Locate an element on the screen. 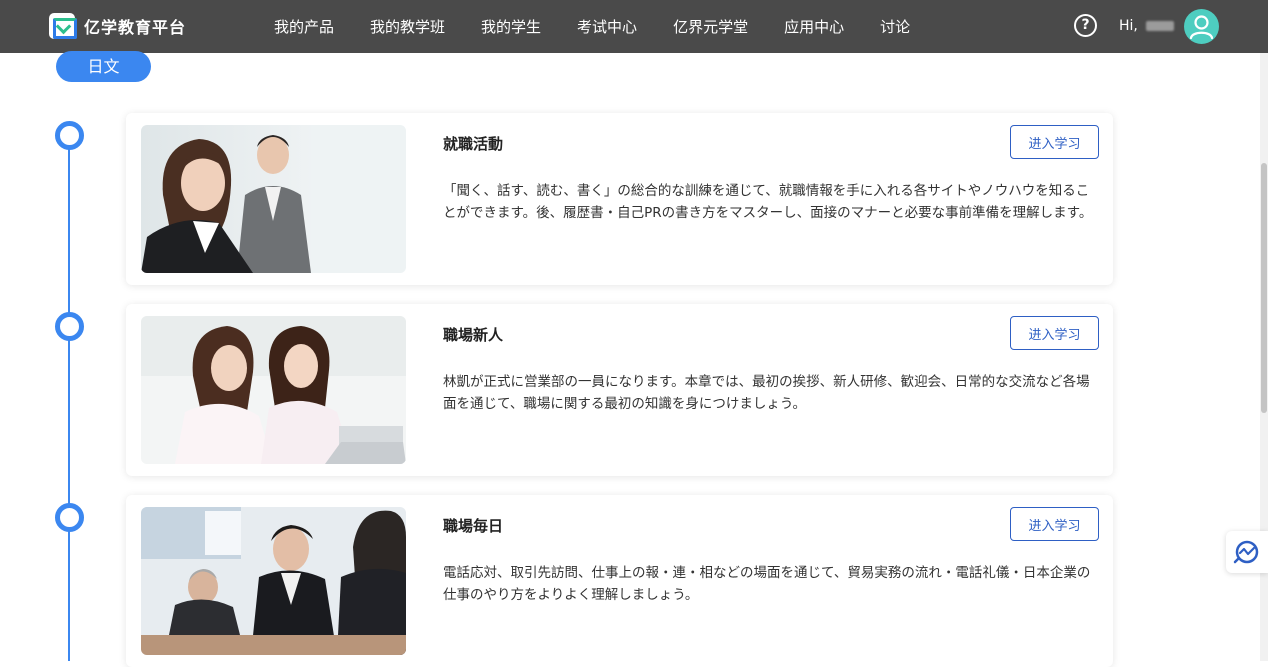 The width and height of the screenshot is (1268, 667). nav-app-center: 应用中心 is located at coordinates (814, 26).